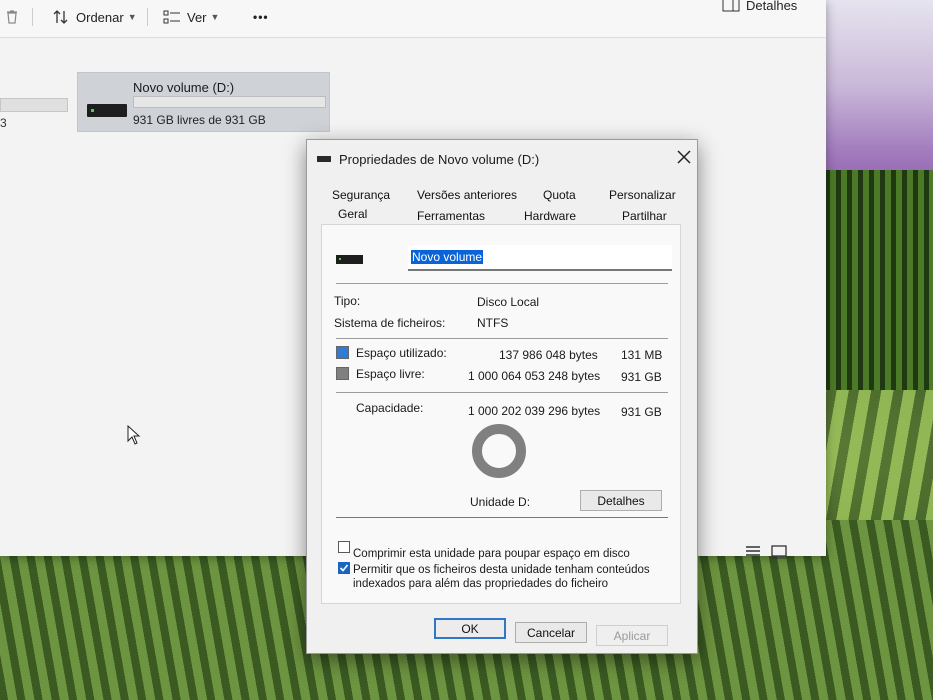 The width and height of the screenshot is (933, 700). I want to click on free-space-bytes: 1 000 064 053 248 bytes, so click(534, 376).